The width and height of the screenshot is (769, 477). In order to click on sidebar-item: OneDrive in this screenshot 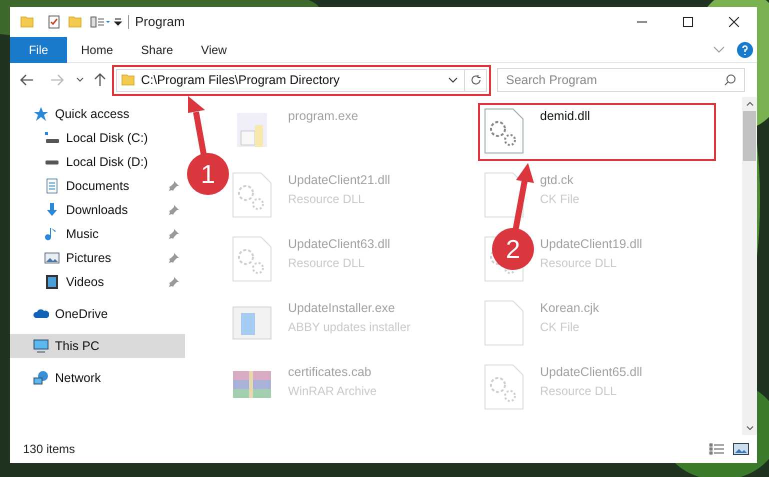, I will do `click(97, 314)`.